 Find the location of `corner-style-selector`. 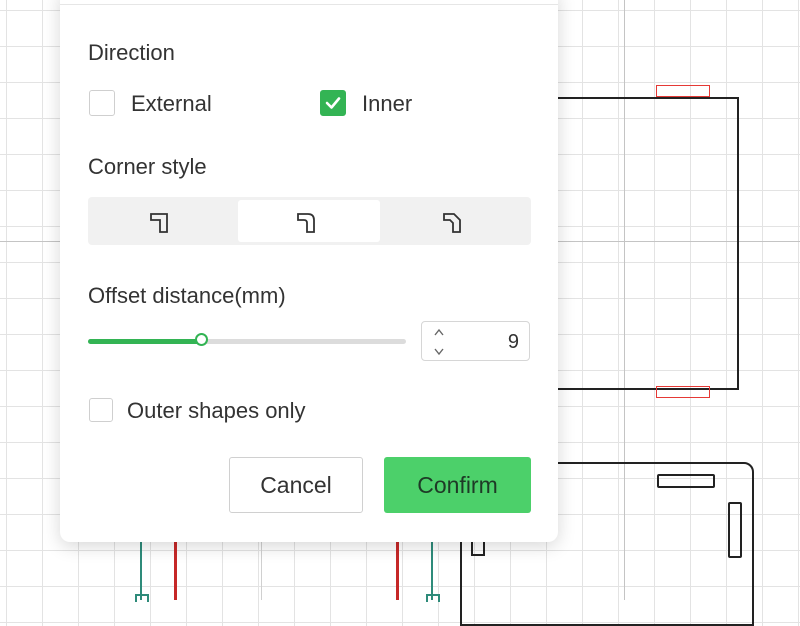

corner-style-selector is located at coordinates (309, 221).